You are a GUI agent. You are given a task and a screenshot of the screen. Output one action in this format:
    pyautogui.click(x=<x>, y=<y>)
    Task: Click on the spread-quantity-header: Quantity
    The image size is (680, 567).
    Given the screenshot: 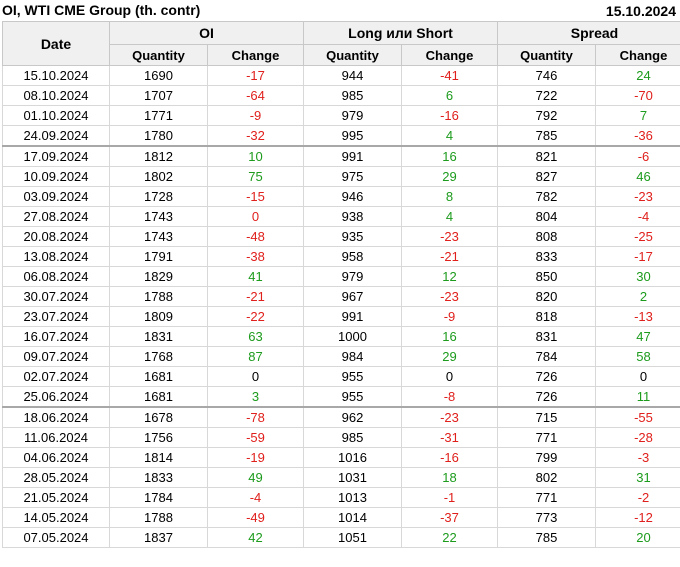 What is the action you would take?
    pyautogui.click(x=546, y=55)
    